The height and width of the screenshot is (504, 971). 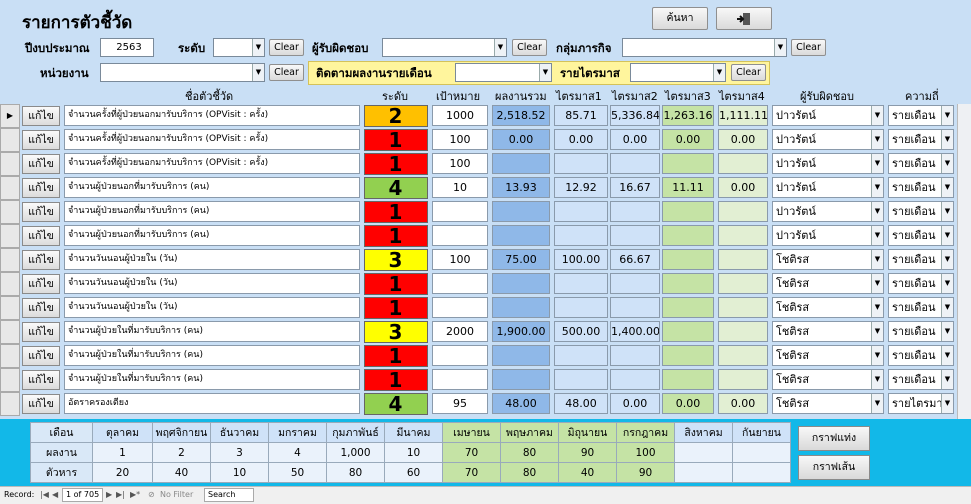 What do you see at coordinates (460, 187) in the screenshot?
I see `target-cell: 10` at bounding box center [460, 187].